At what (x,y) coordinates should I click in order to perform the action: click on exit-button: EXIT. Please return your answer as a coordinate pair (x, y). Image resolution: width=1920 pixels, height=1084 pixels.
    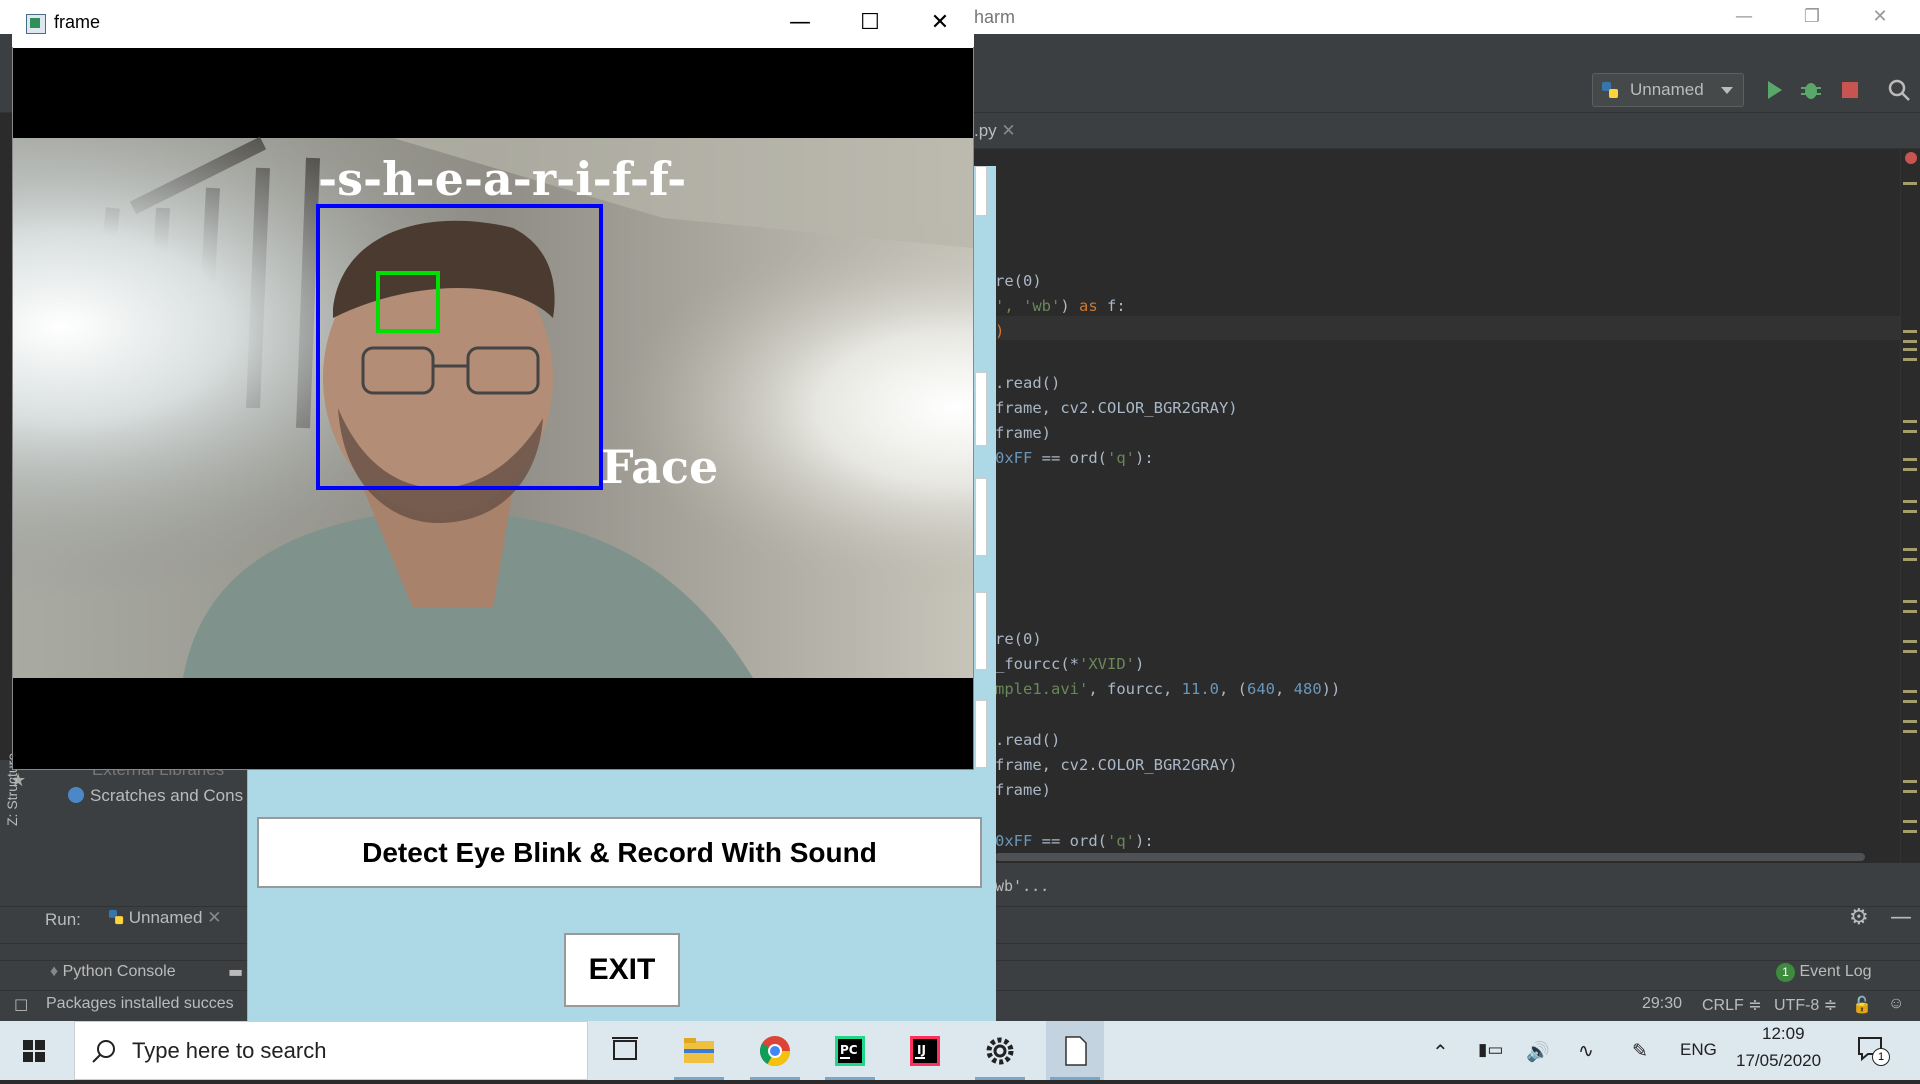
    Looking at the image, I should click on (622, 970).